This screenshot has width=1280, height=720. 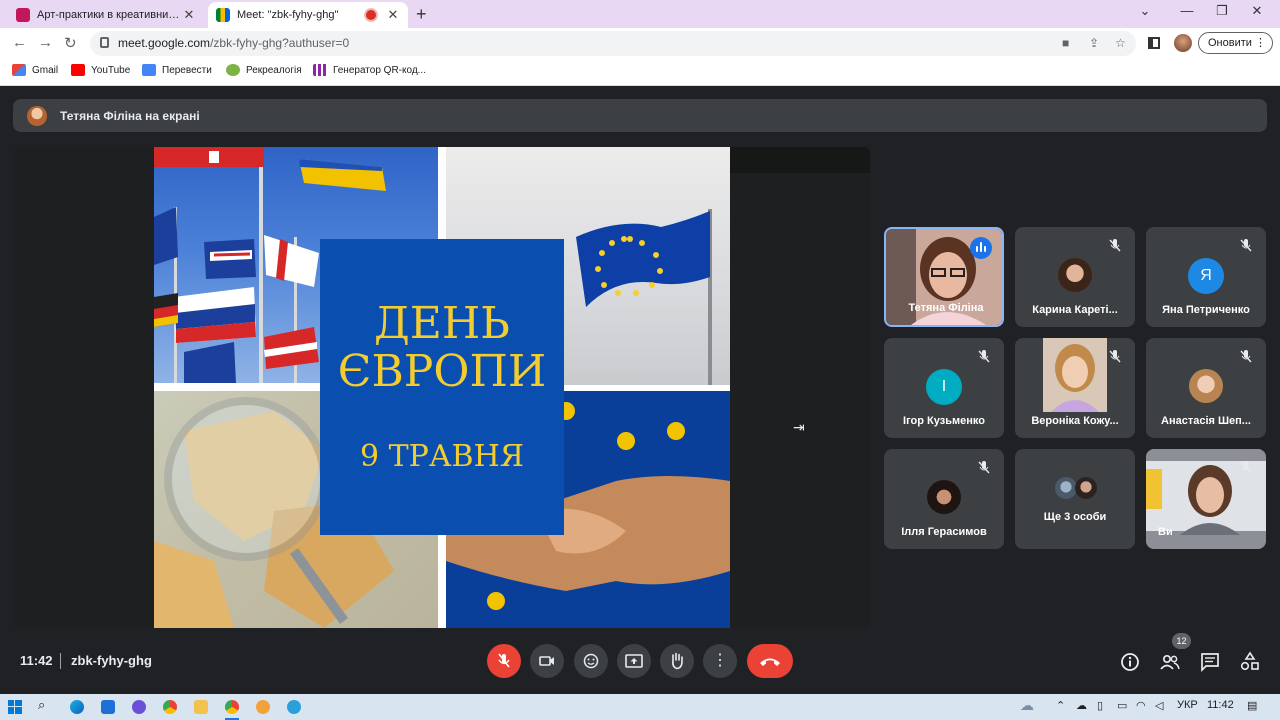 I want to click on tab-meet: Meet: "zbk-fyhy-ghg" ✕, so click(x=308, y=15).